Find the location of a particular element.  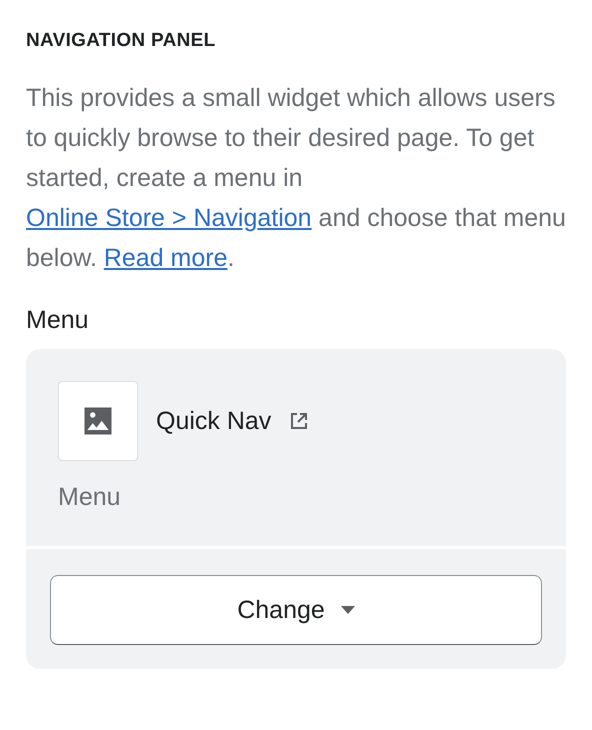

field-label: Menu is located at coordinates (58, 320).